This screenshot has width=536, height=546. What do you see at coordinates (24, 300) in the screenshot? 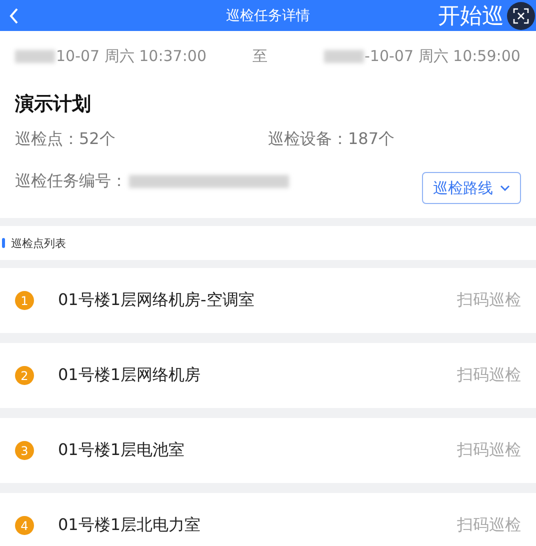
I see `index-badge: 1` at bounding box center [24, 300].